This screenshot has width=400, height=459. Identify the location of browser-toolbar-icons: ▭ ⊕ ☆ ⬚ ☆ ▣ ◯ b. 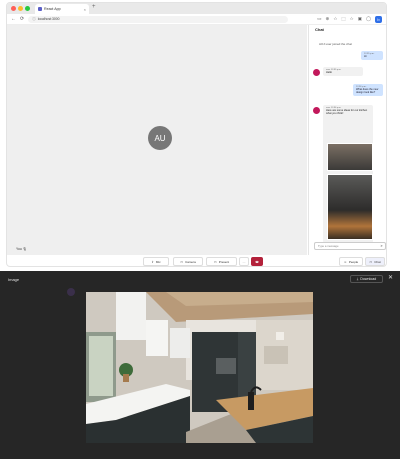
(349, 19).